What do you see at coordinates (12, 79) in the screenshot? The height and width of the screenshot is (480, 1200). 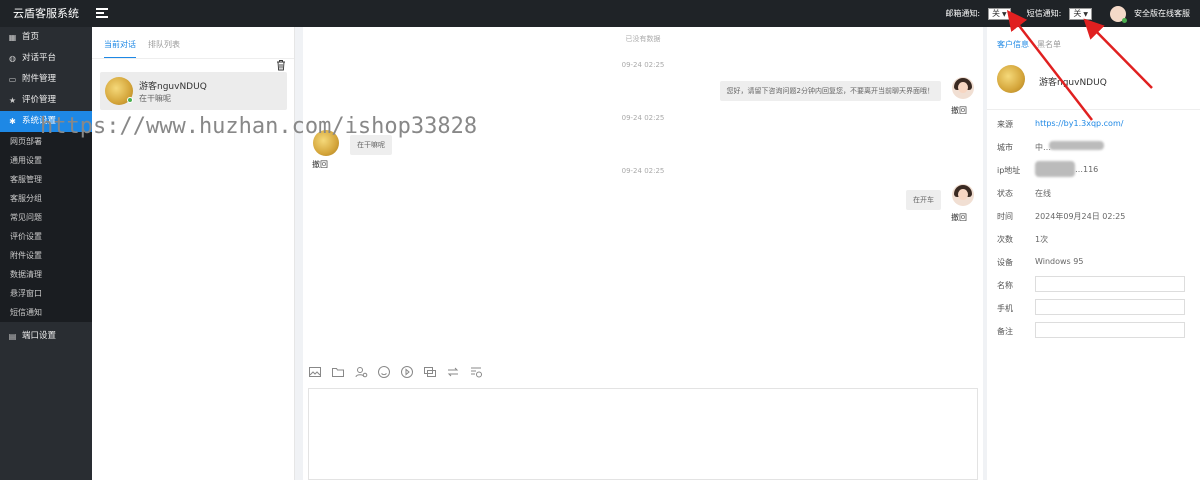 I see `folder-icon: ▭` at bounding box center [12, 79].